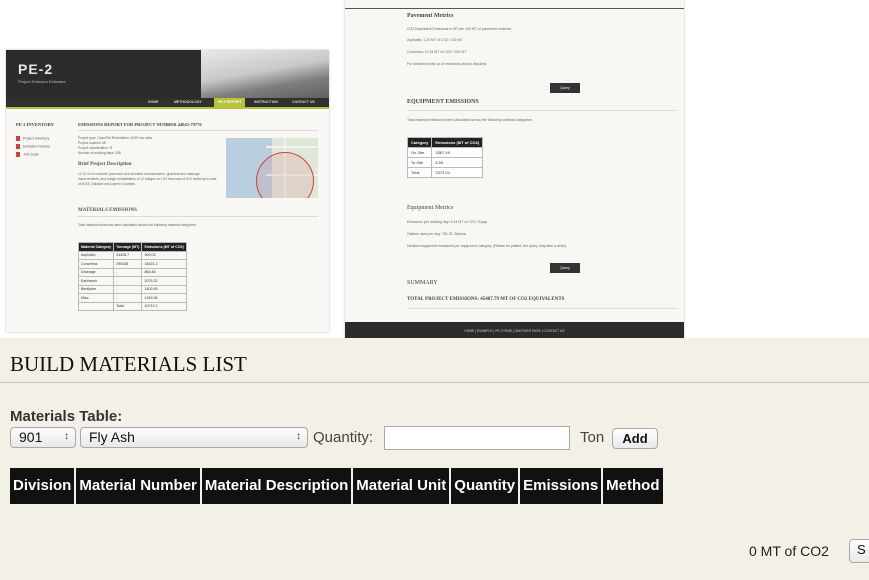 This screenshot has width=869, height=580. Describe the element at coordinates (343, 437) in the screenshot. I see `quantity-label: Quantity:` at that location.